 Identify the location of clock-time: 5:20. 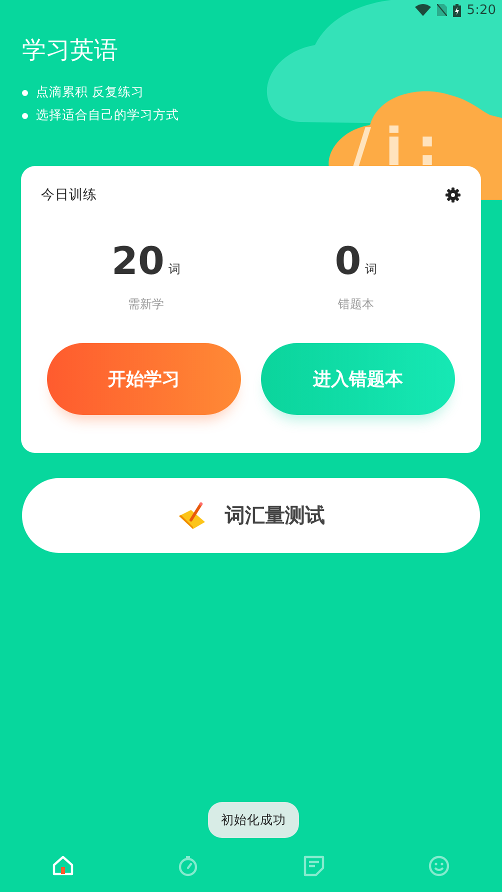
(481, 10).